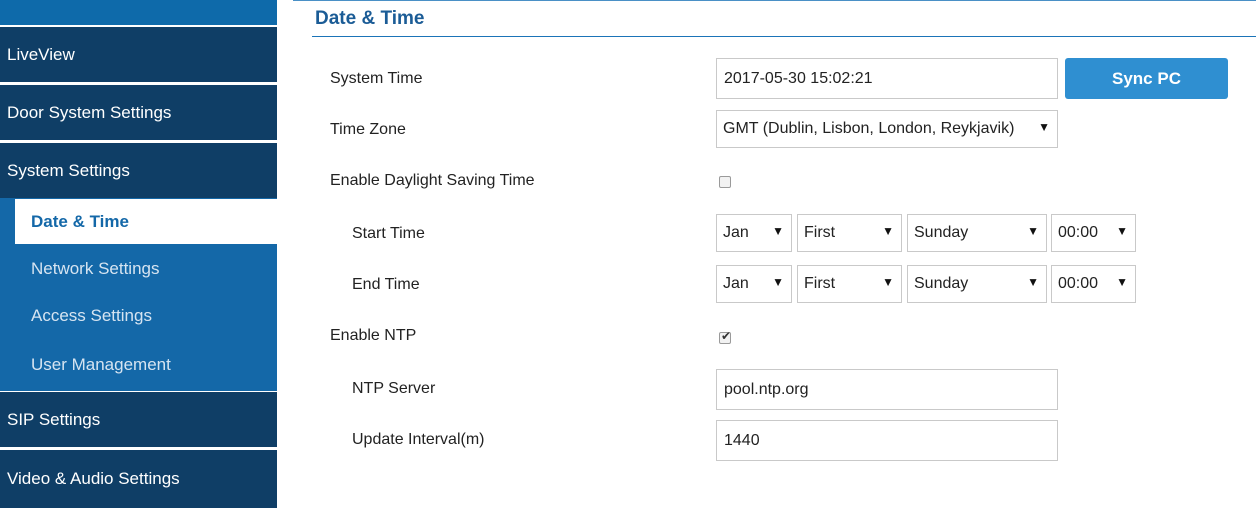 The height and width of the screenshot is (508, 1256). Describe the element at coordinates (95, 268) in the screenshot. I see `sidebar-subitem-label: Network Settings` at that location.